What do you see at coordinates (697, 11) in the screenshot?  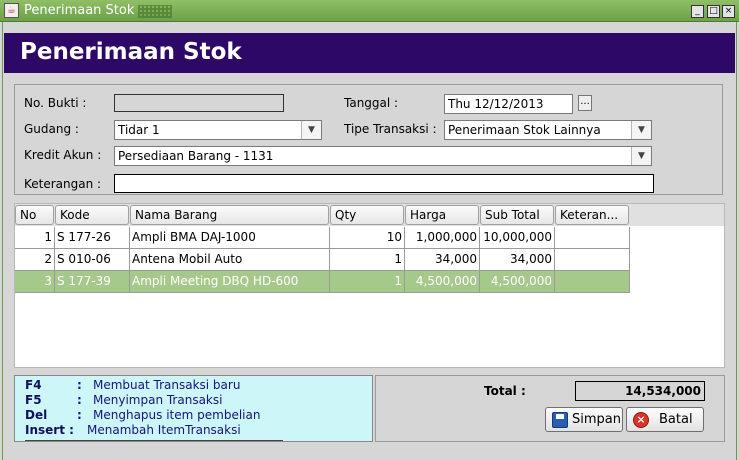 I see `minimize-button: _` at bounding box center [697, 11].